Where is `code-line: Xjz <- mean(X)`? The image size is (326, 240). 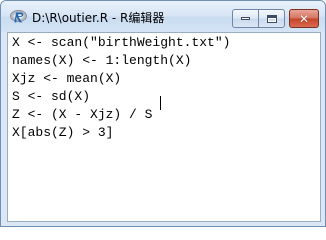 code-line: Xjz <- mean(X) is located at coordinates (66, 79).